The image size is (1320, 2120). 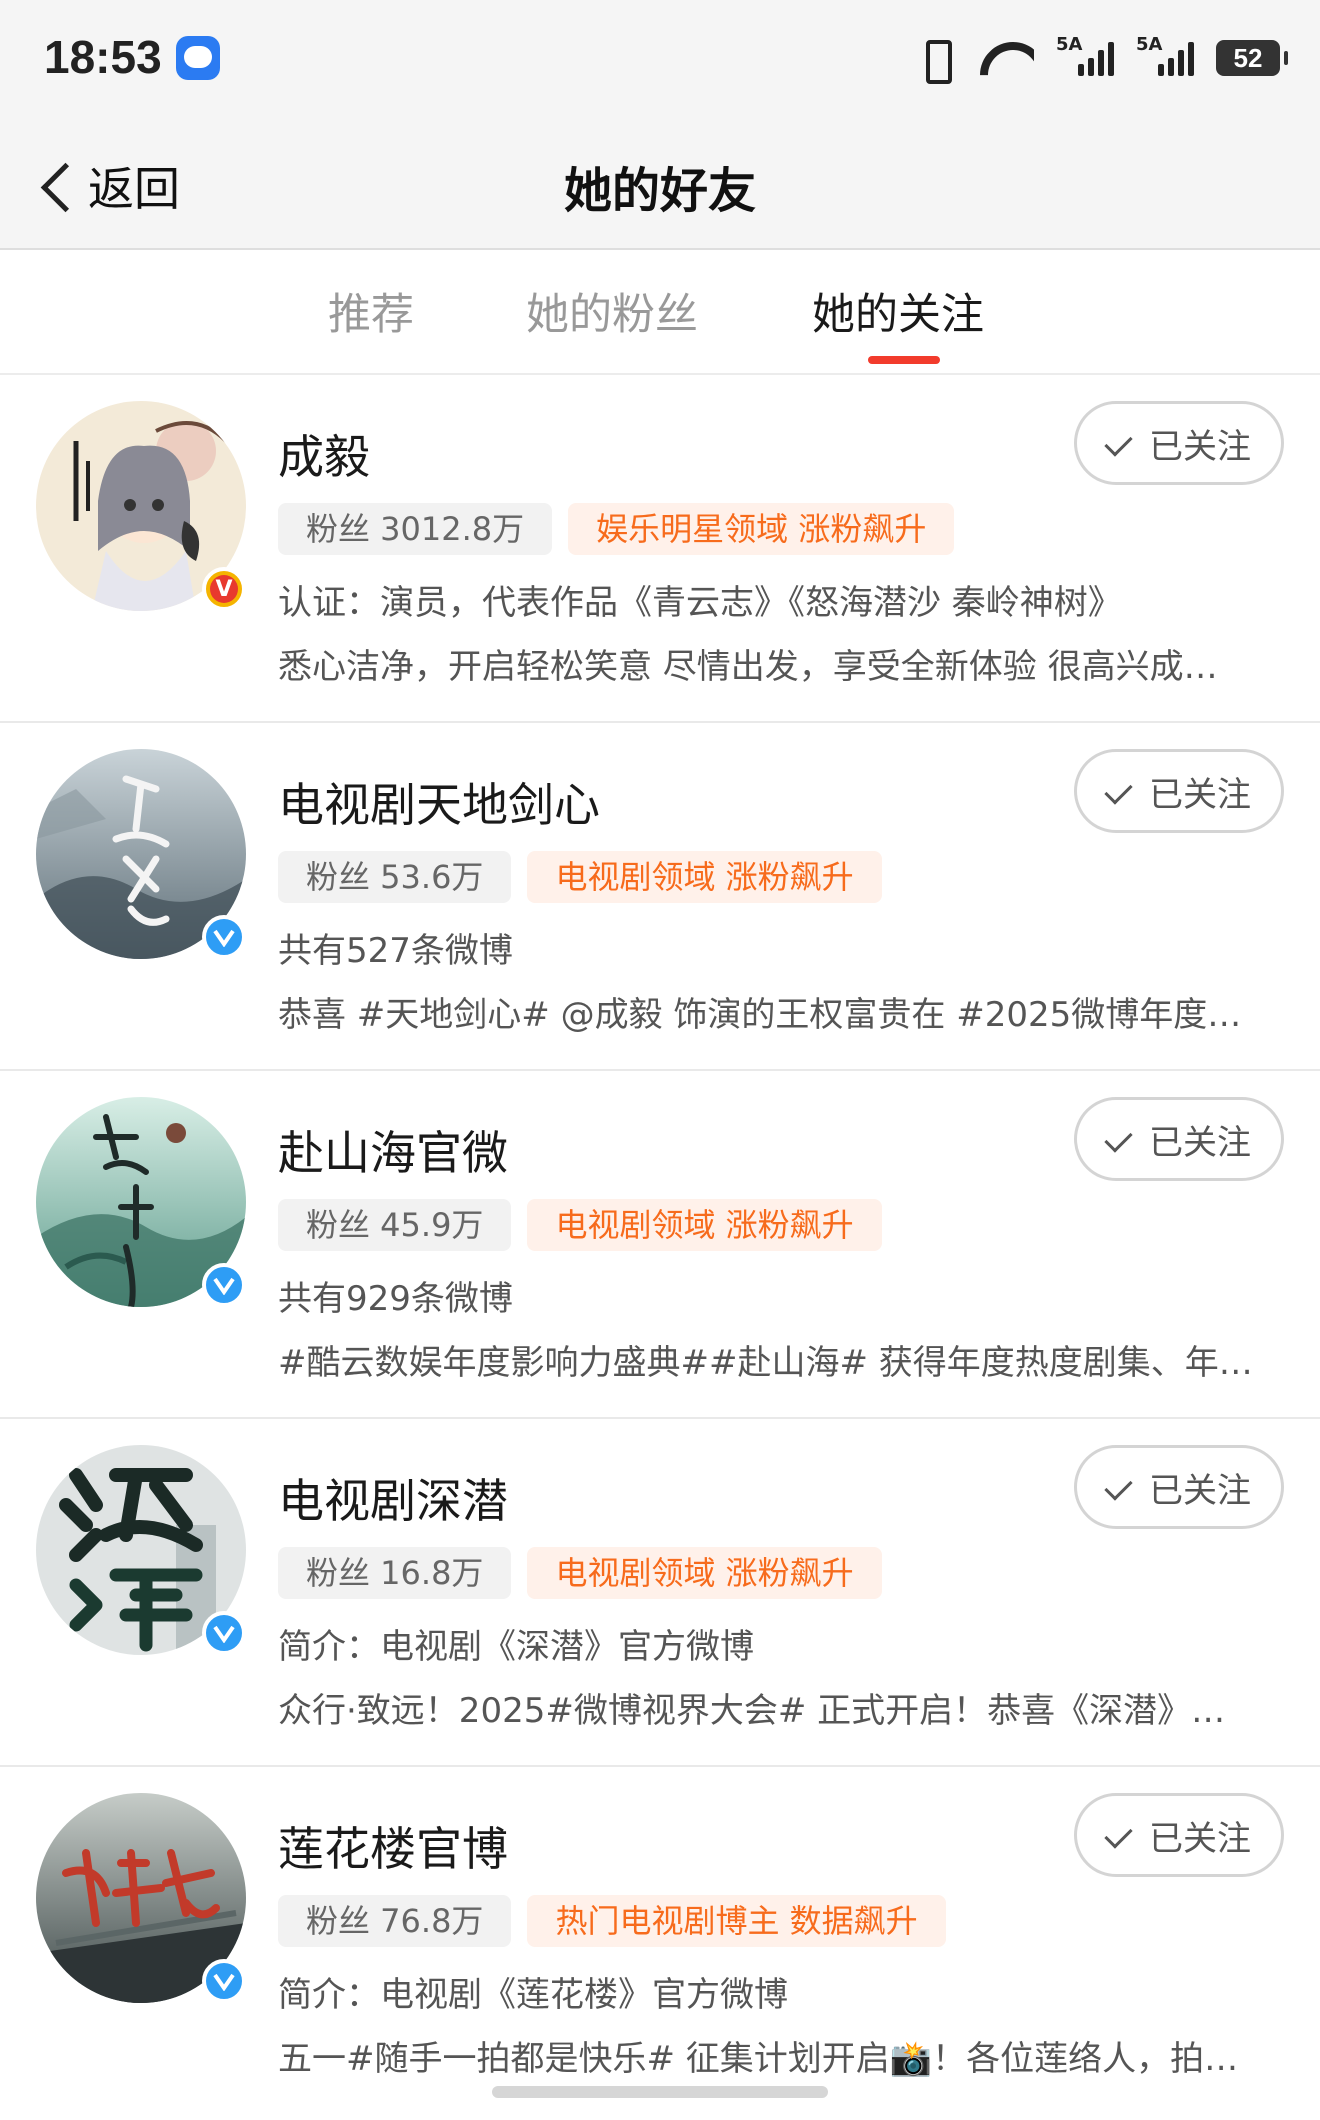 I want to click on fans-count-tag: 粉丝 3012.8万, so click(x=415, y=529).